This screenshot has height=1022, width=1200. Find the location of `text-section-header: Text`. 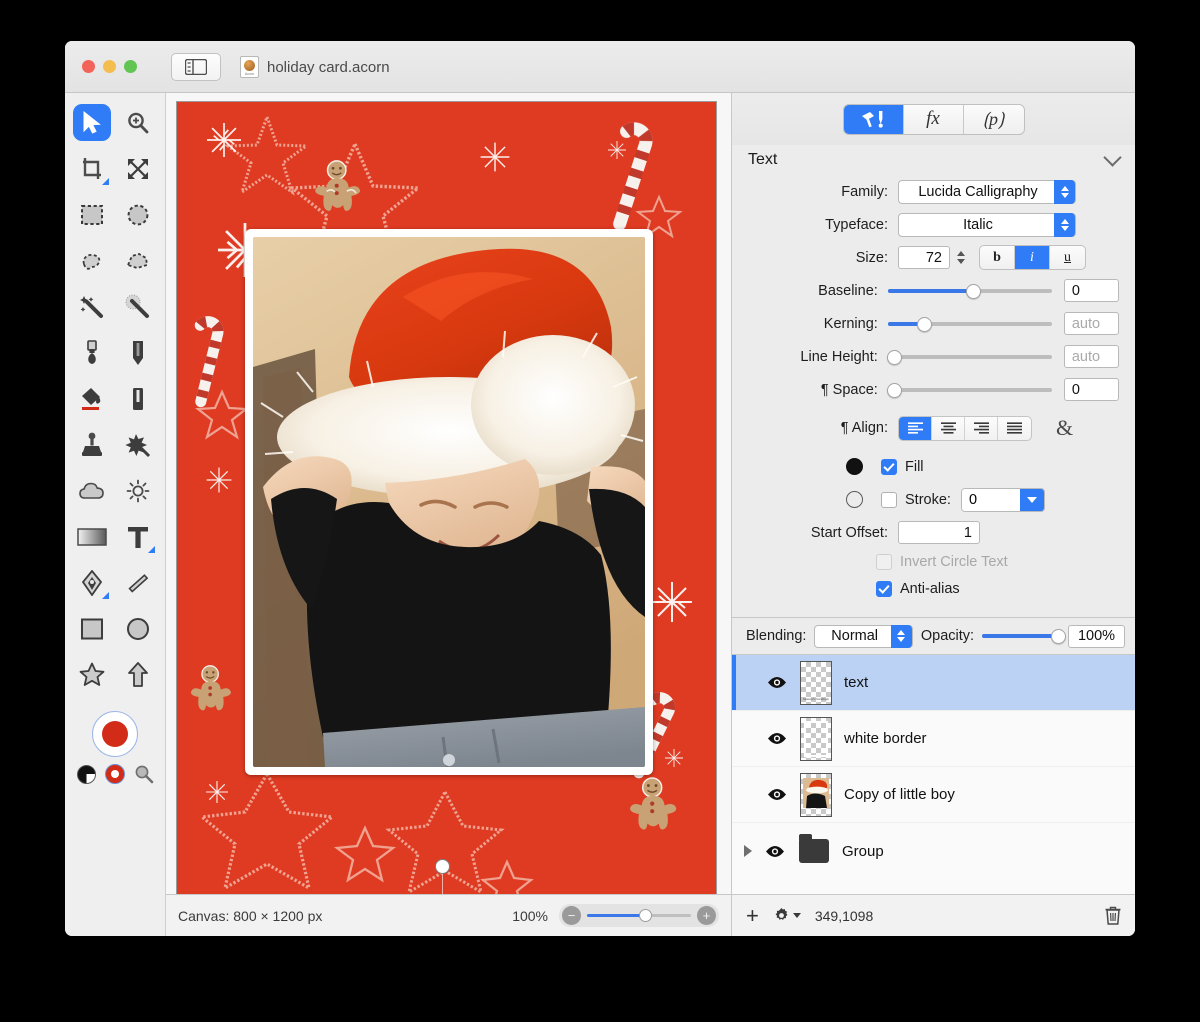

text-section-header: Text is located at coordinates (933, 159).